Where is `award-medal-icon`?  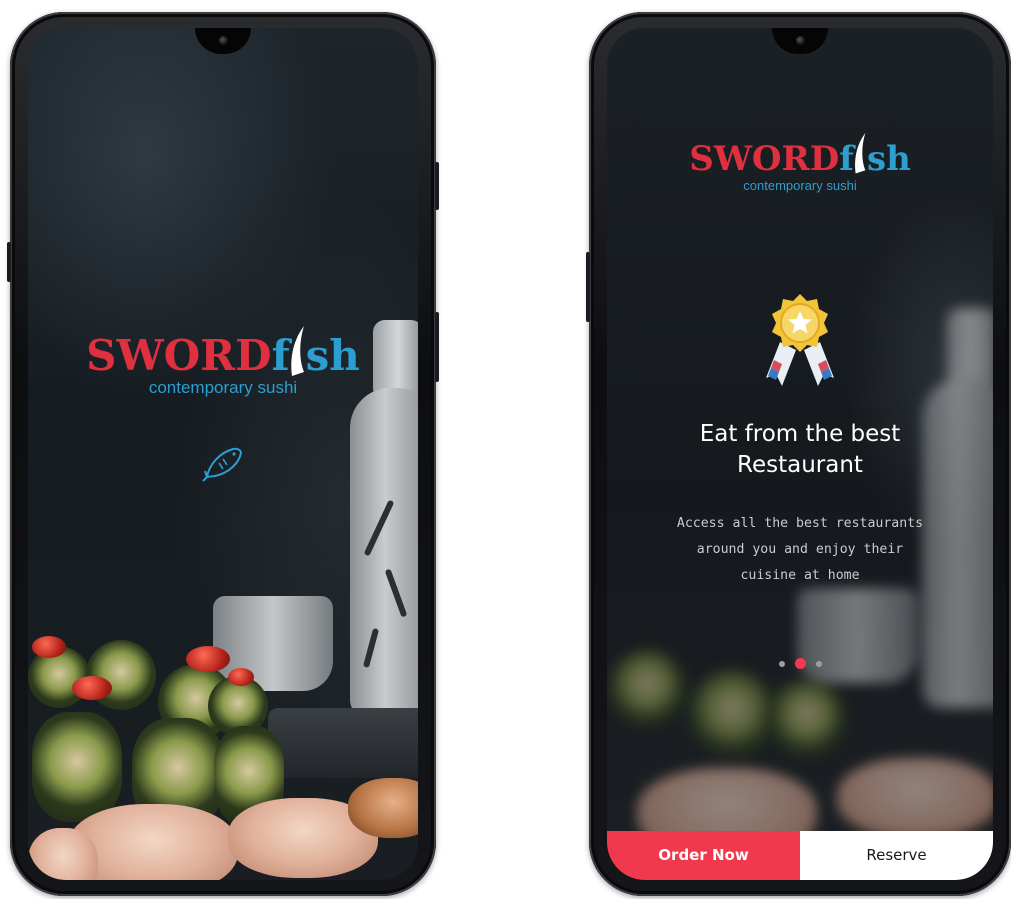
award-medal-icon is located at coordinates (800, 340).